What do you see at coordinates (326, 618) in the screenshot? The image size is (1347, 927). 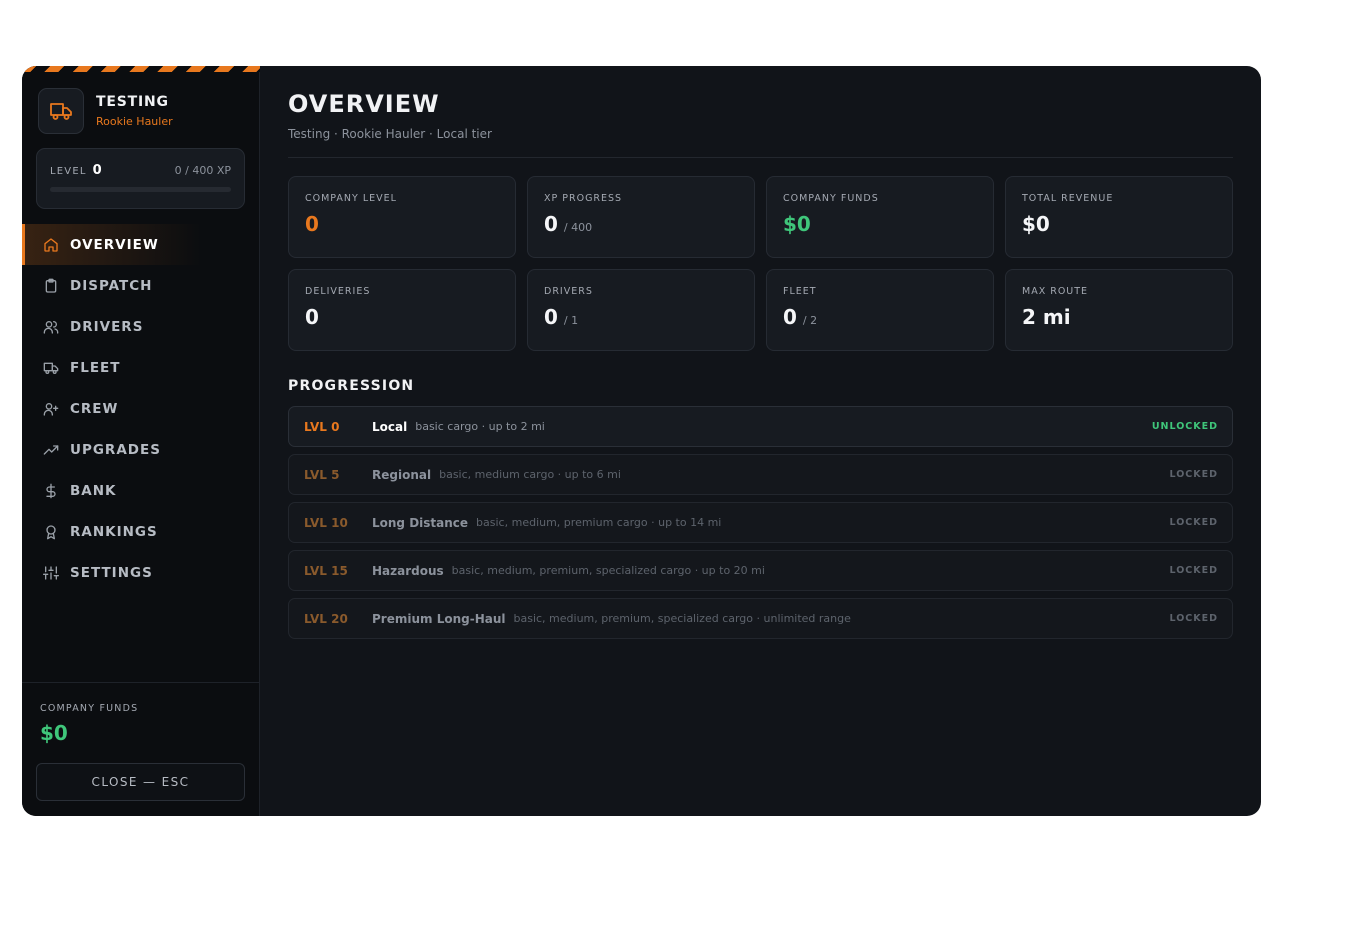 I see `tier-level: LVL 20` at bounding box center [326, 618].